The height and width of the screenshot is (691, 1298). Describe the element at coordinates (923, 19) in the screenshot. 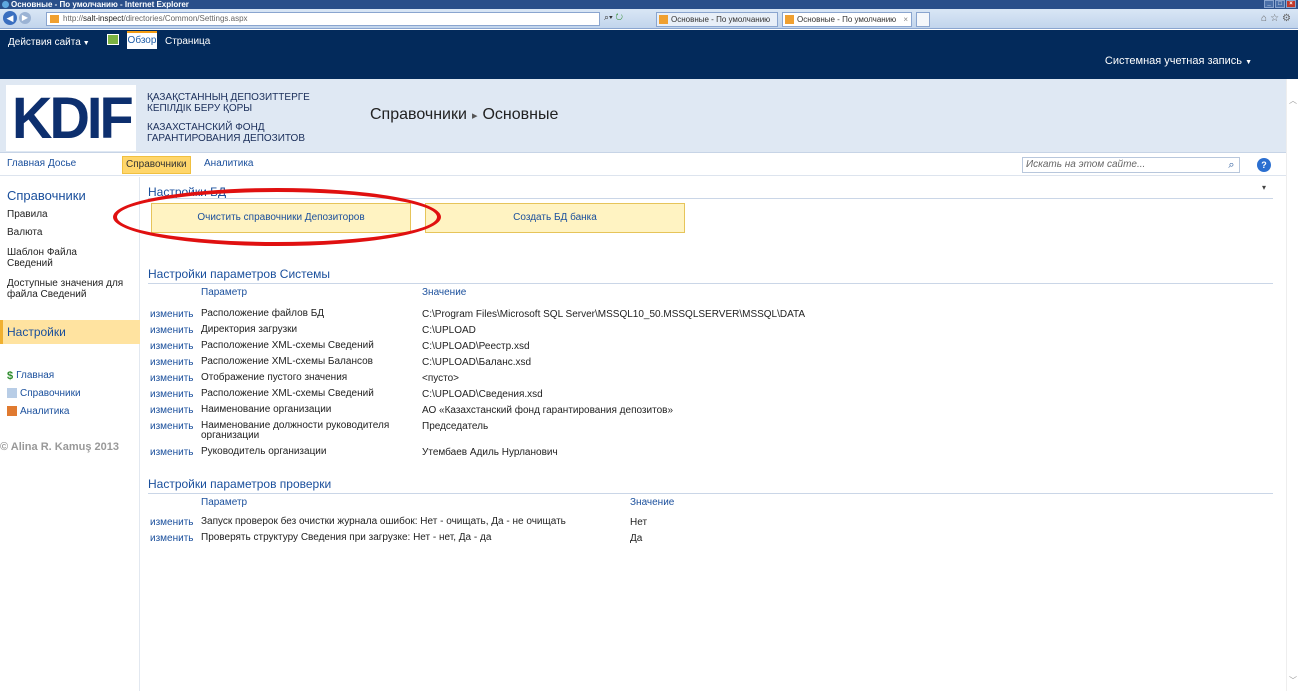

I see `new-tab-button` at that location.